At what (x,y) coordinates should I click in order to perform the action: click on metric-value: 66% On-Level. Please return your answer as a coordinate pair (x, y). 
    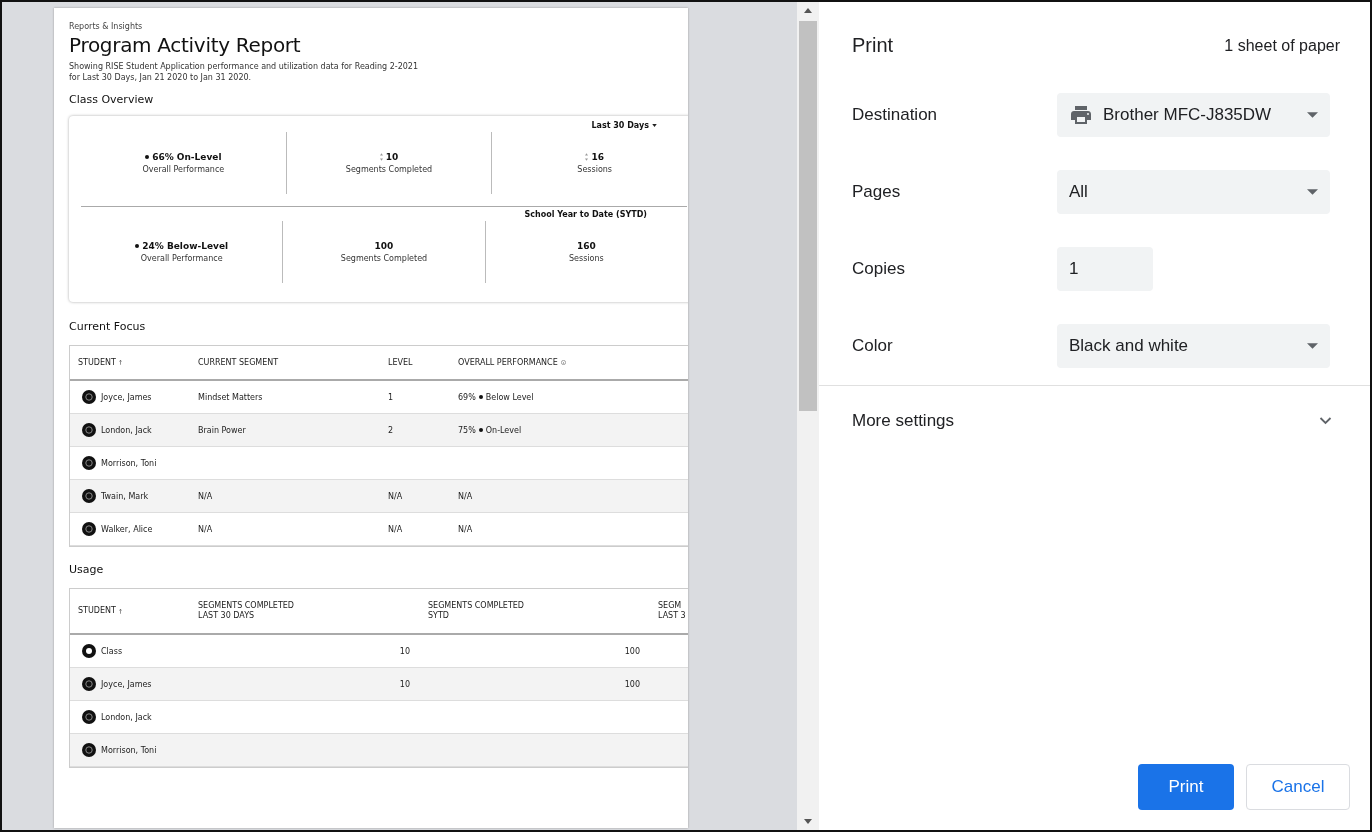
    Looking at the image, I should click on (187, 157).